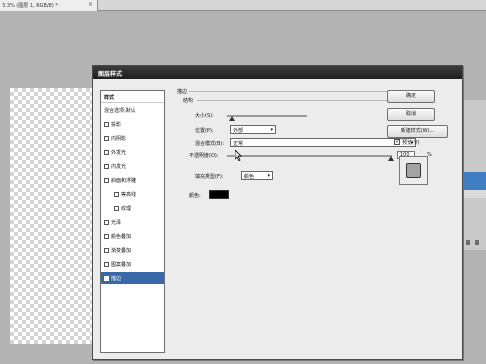  Describe the element at coordinates (204, 156) in the screenshot. I see `opacity-label: 不透明度(O):` at that location.